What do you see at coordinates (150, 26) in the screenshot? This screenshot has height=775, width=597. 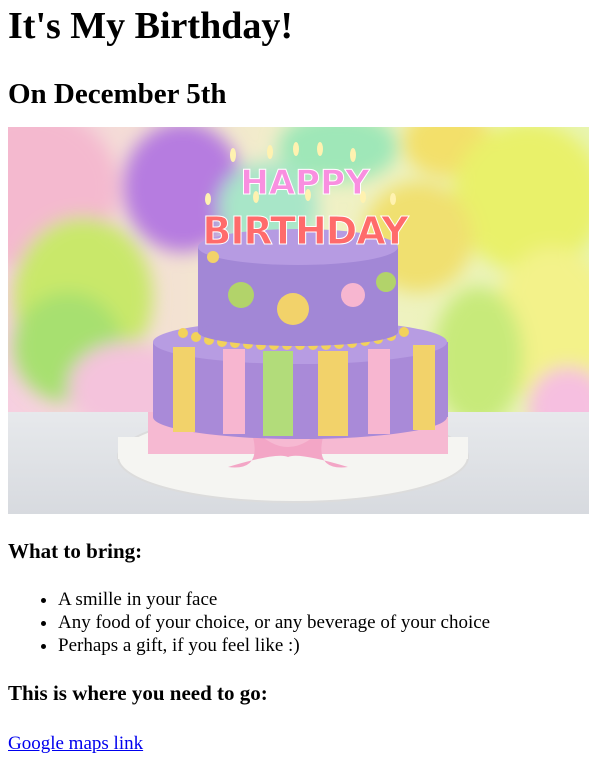 I see `page-title: It's My Birthday!` at bounding box center [150, 26].